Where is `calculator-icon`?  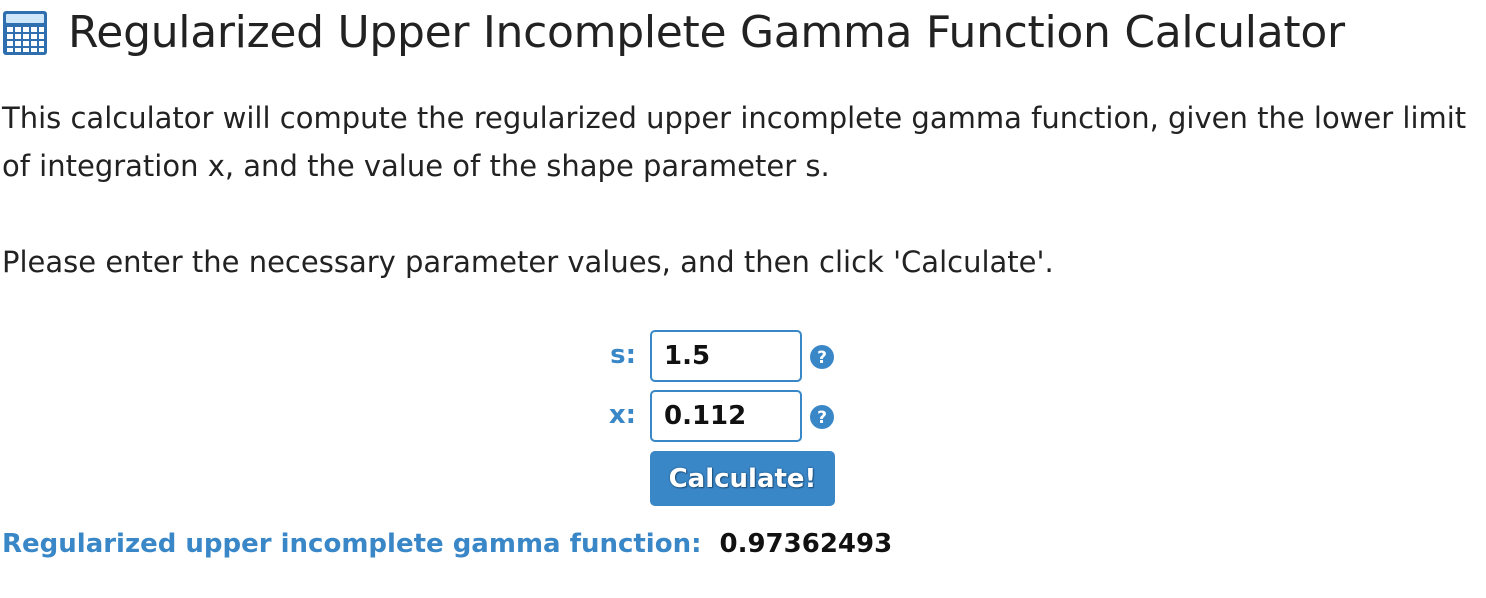
calculator-icon is located at coordinates (25, 33).